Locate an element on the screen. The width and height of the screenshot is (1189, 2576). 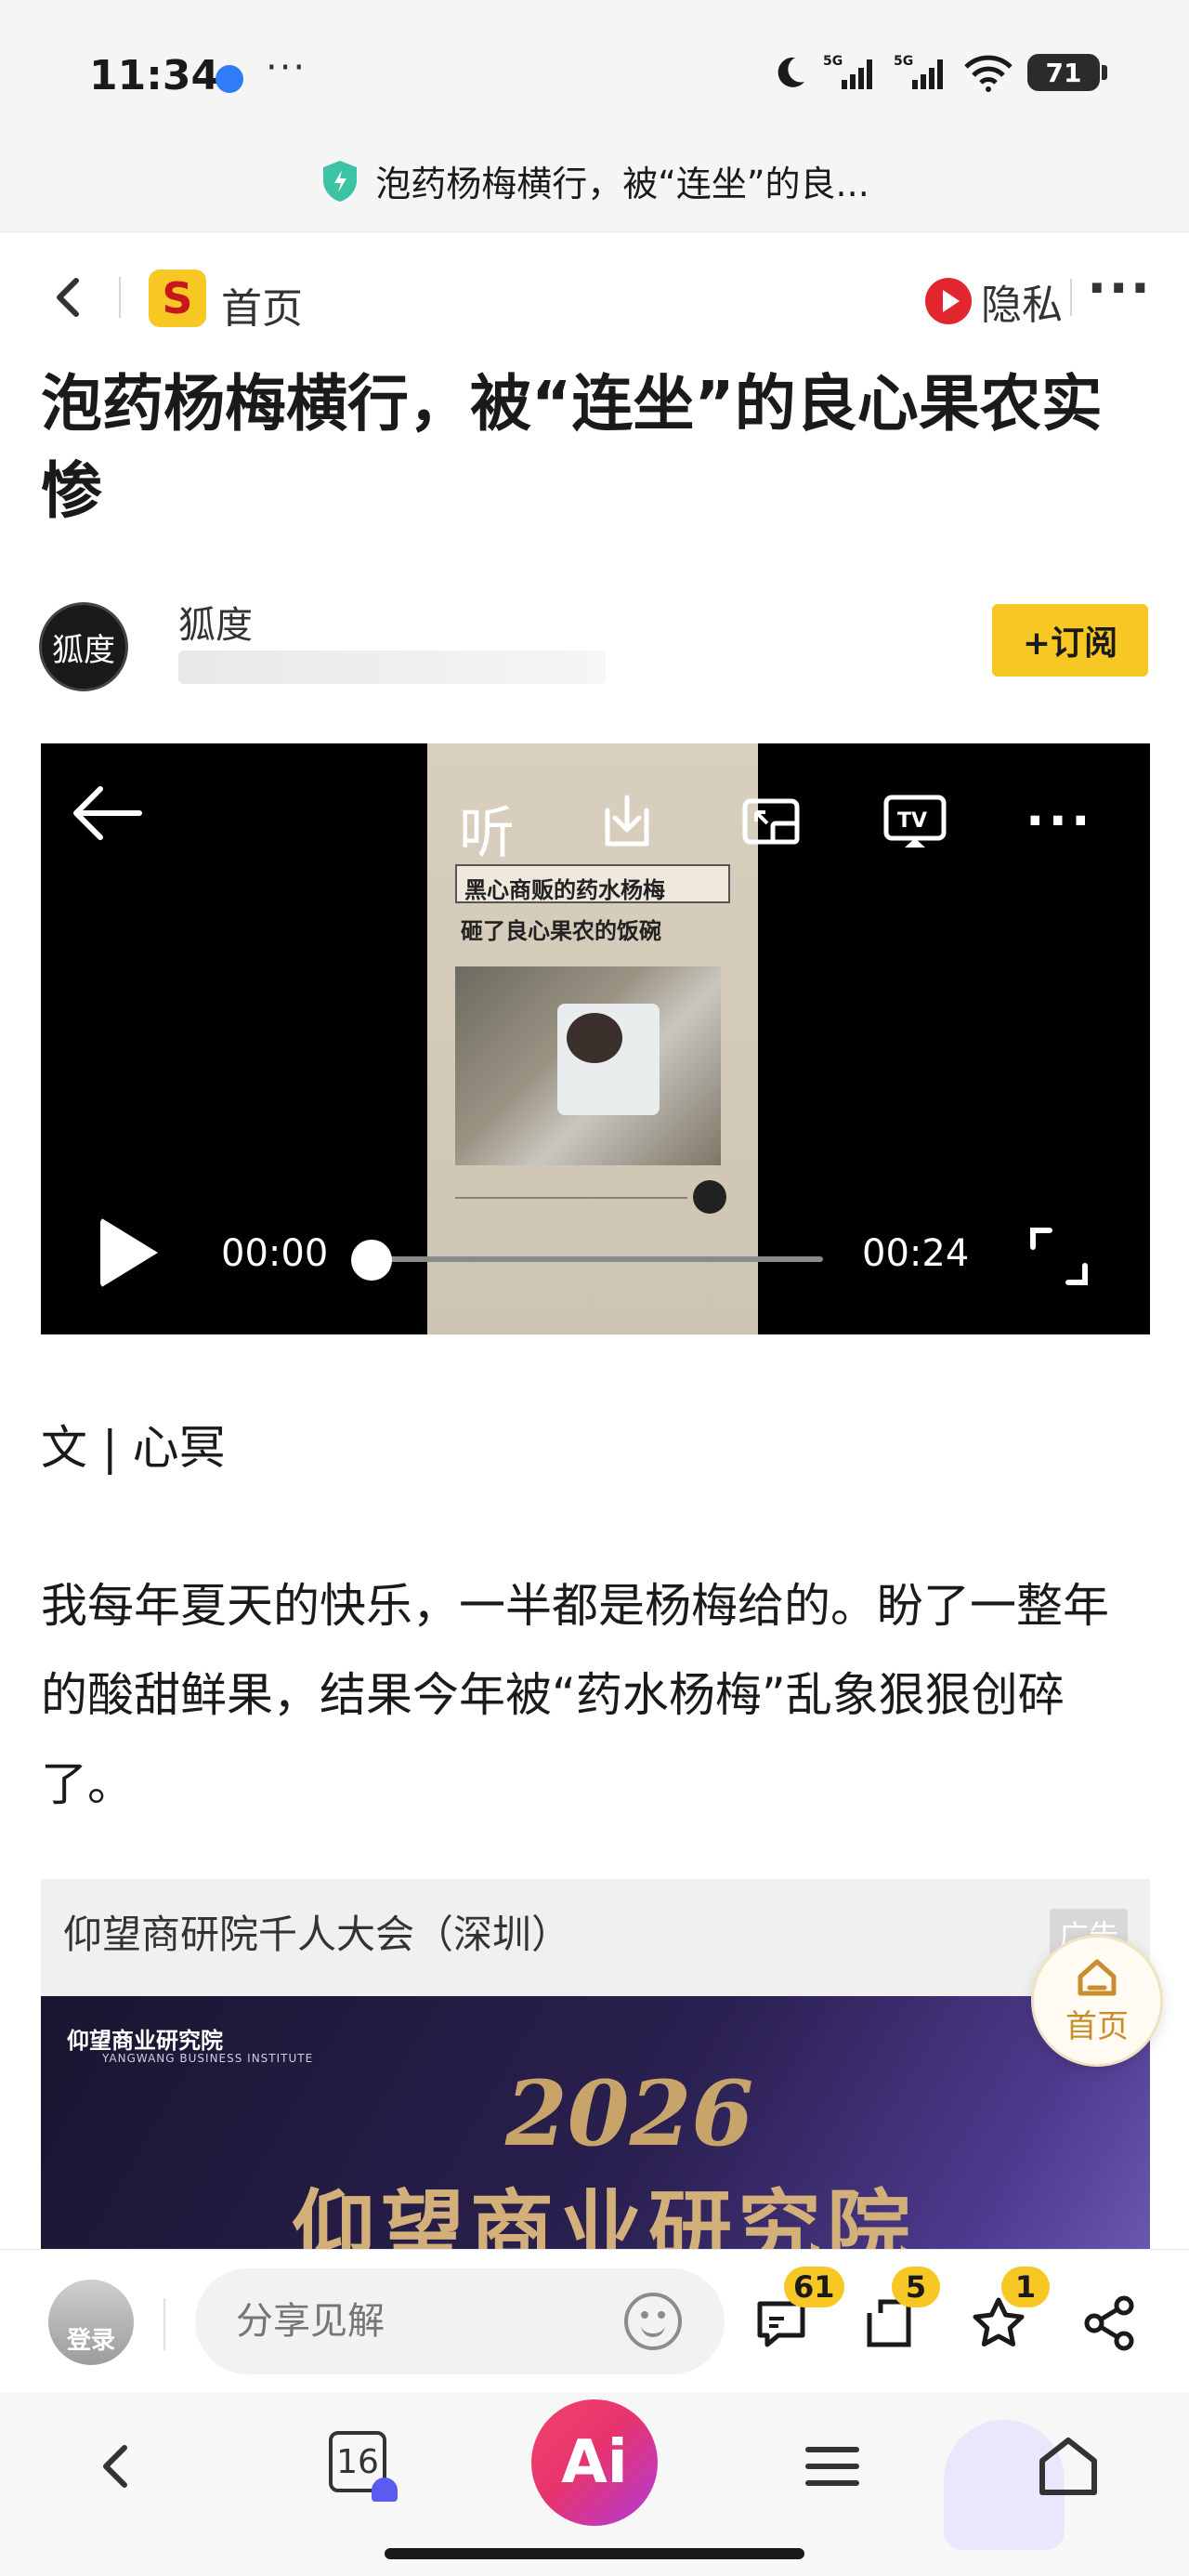
privacy-label: 隐私 is located at coordinates (1022, 305).